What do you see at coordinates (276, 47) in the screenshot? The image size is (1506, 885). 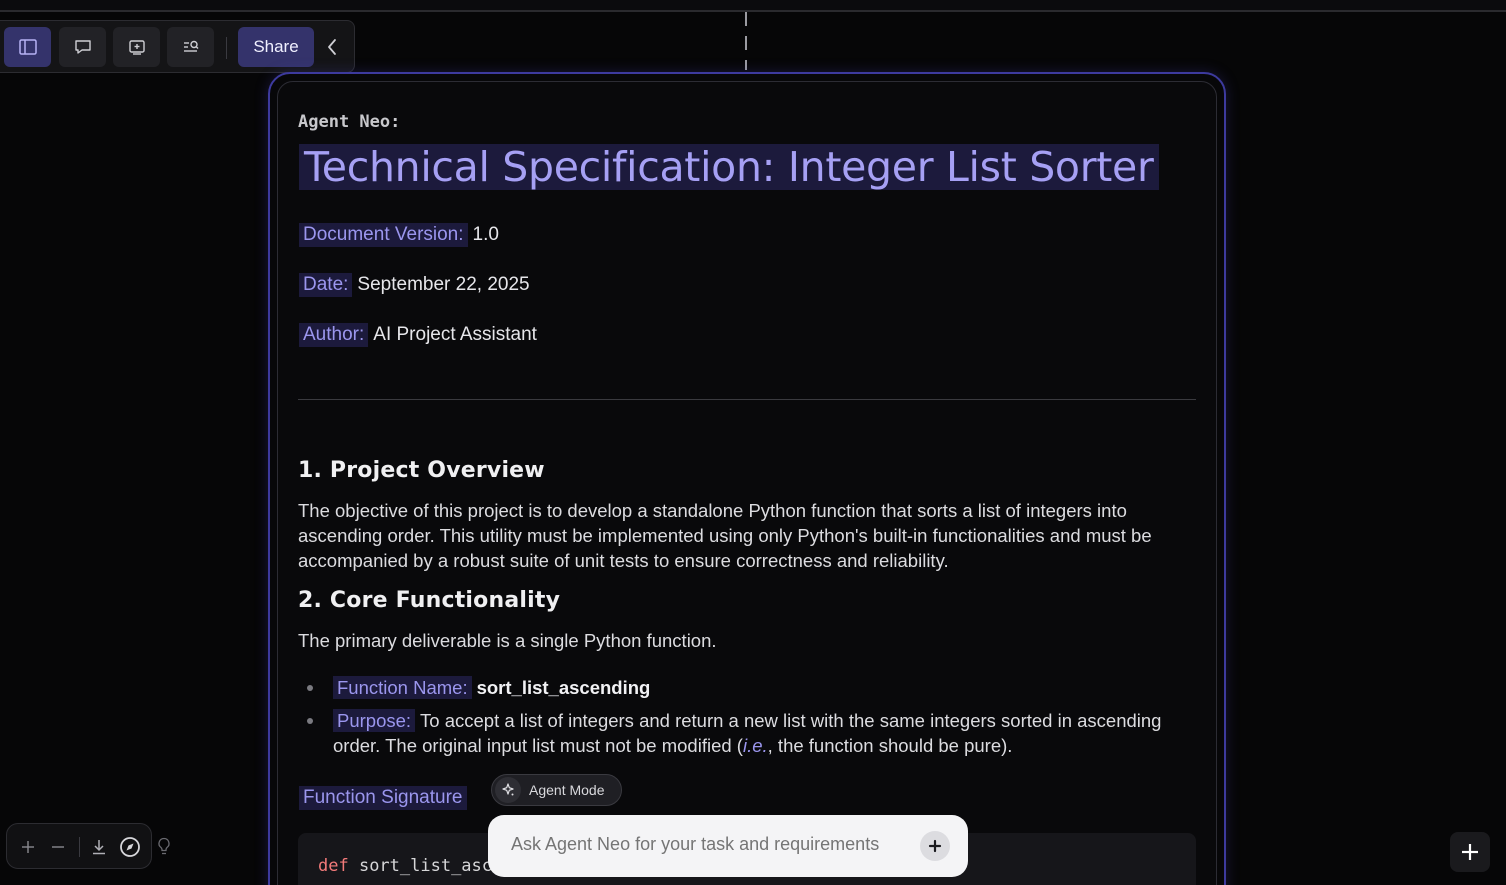 I see `share-button: Share` at bounding box center [276, 47].